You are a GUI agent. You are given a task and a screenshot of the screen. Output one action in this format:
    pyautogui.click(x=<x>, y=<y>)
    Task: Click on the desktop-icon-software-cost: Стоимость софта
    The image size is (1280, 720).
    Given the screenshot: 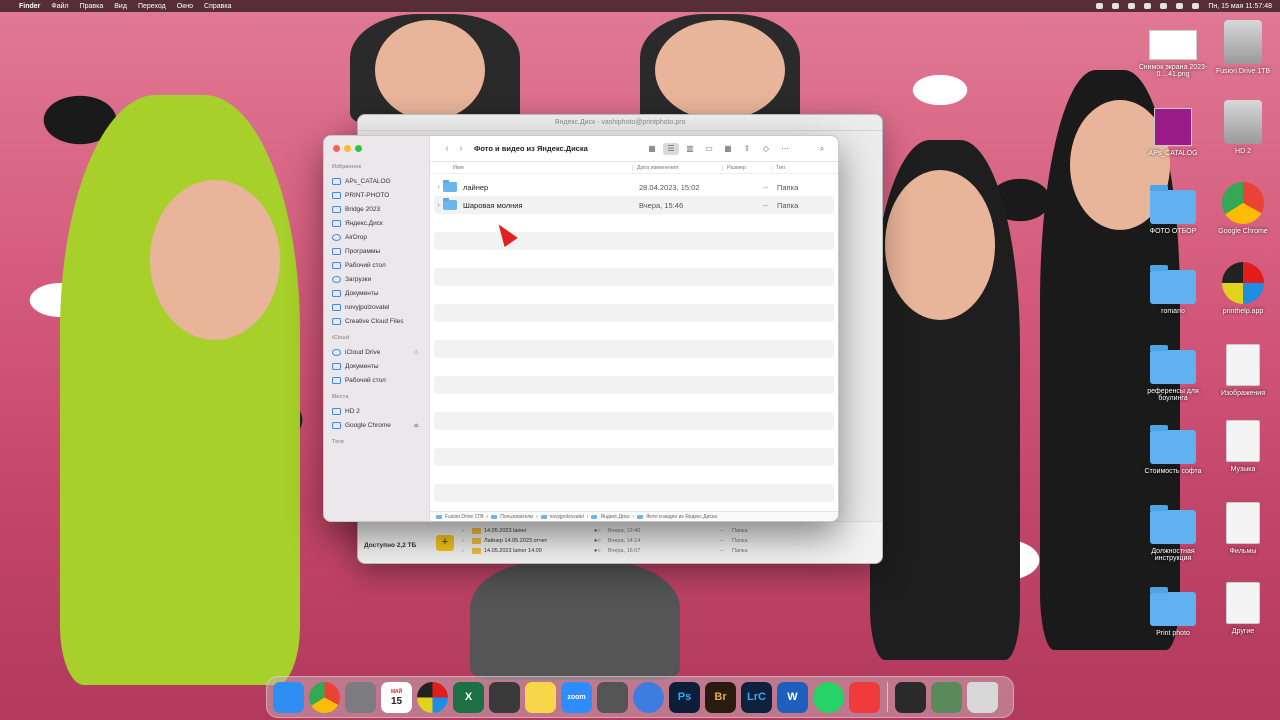 What is the action you would take?
    pyautogui.click(x=1173, y=450)
    